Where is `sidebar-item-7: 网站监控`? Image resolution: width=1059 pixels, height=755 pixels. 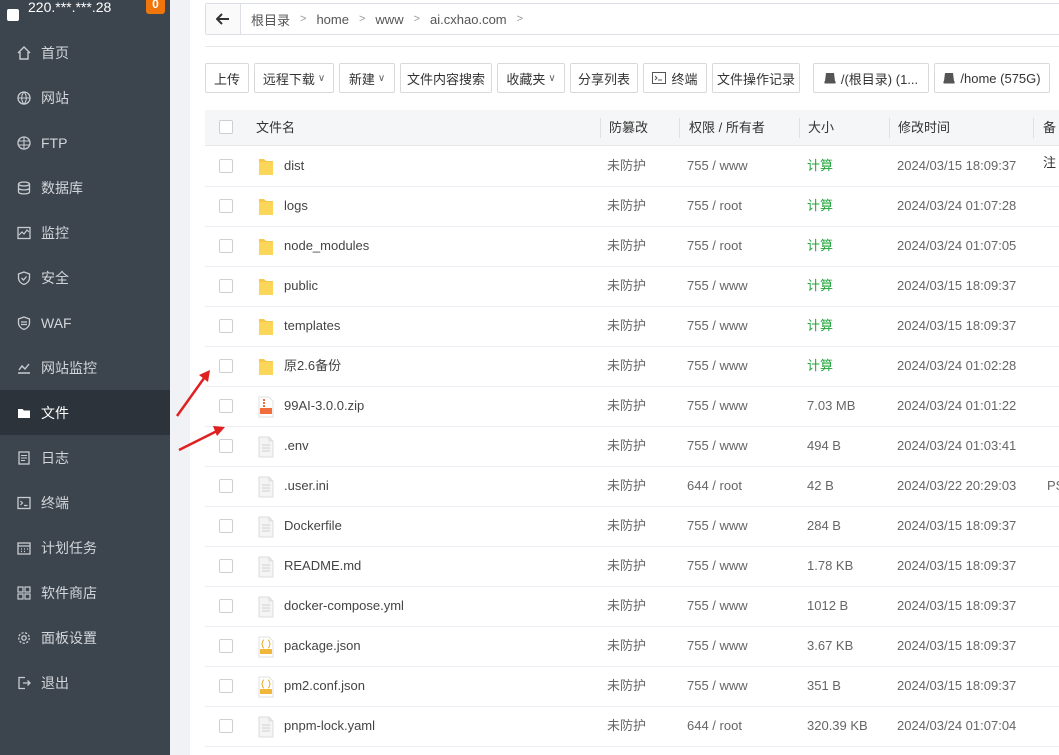
sidebar-item-7: 网站监控 is located at coordinates (85, 367).